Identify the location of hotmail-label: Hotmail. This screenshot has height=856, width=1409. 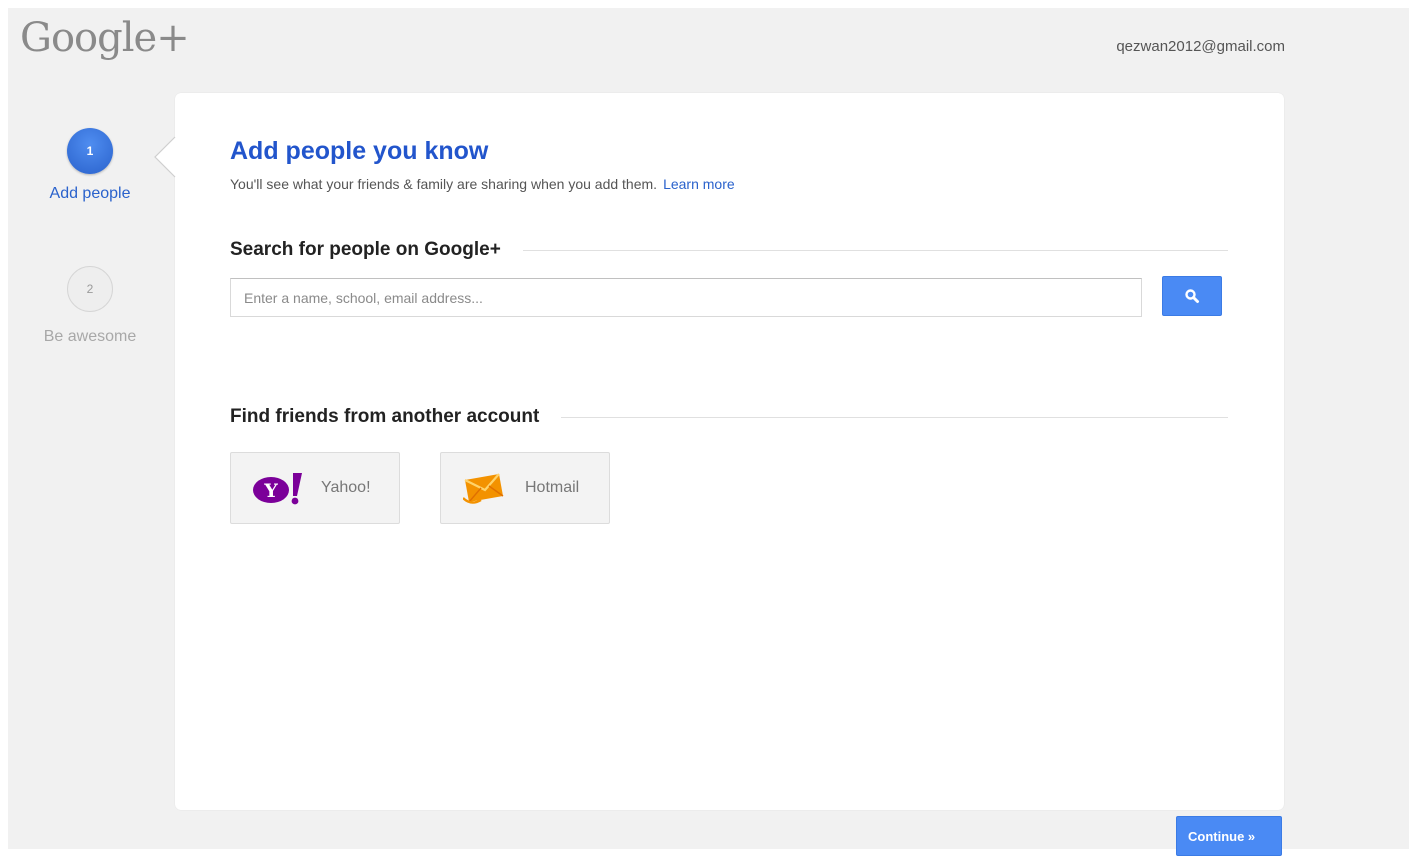
(552, 487).